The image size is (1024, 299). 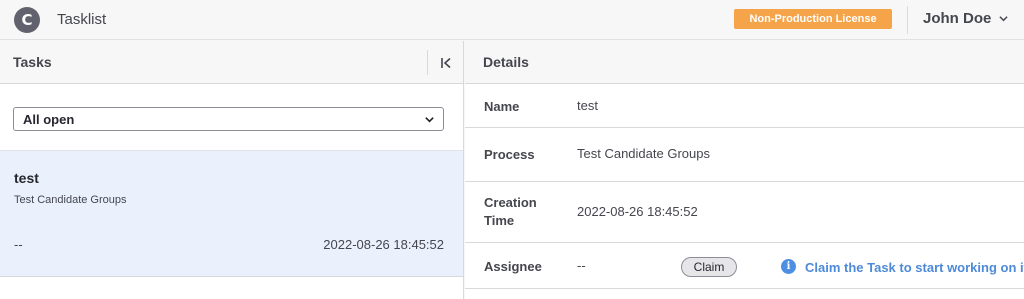 What do you see at coordinates (509, 154) in the screenshot?
I see `detail-label: Process` at bounding box center [509, 154].